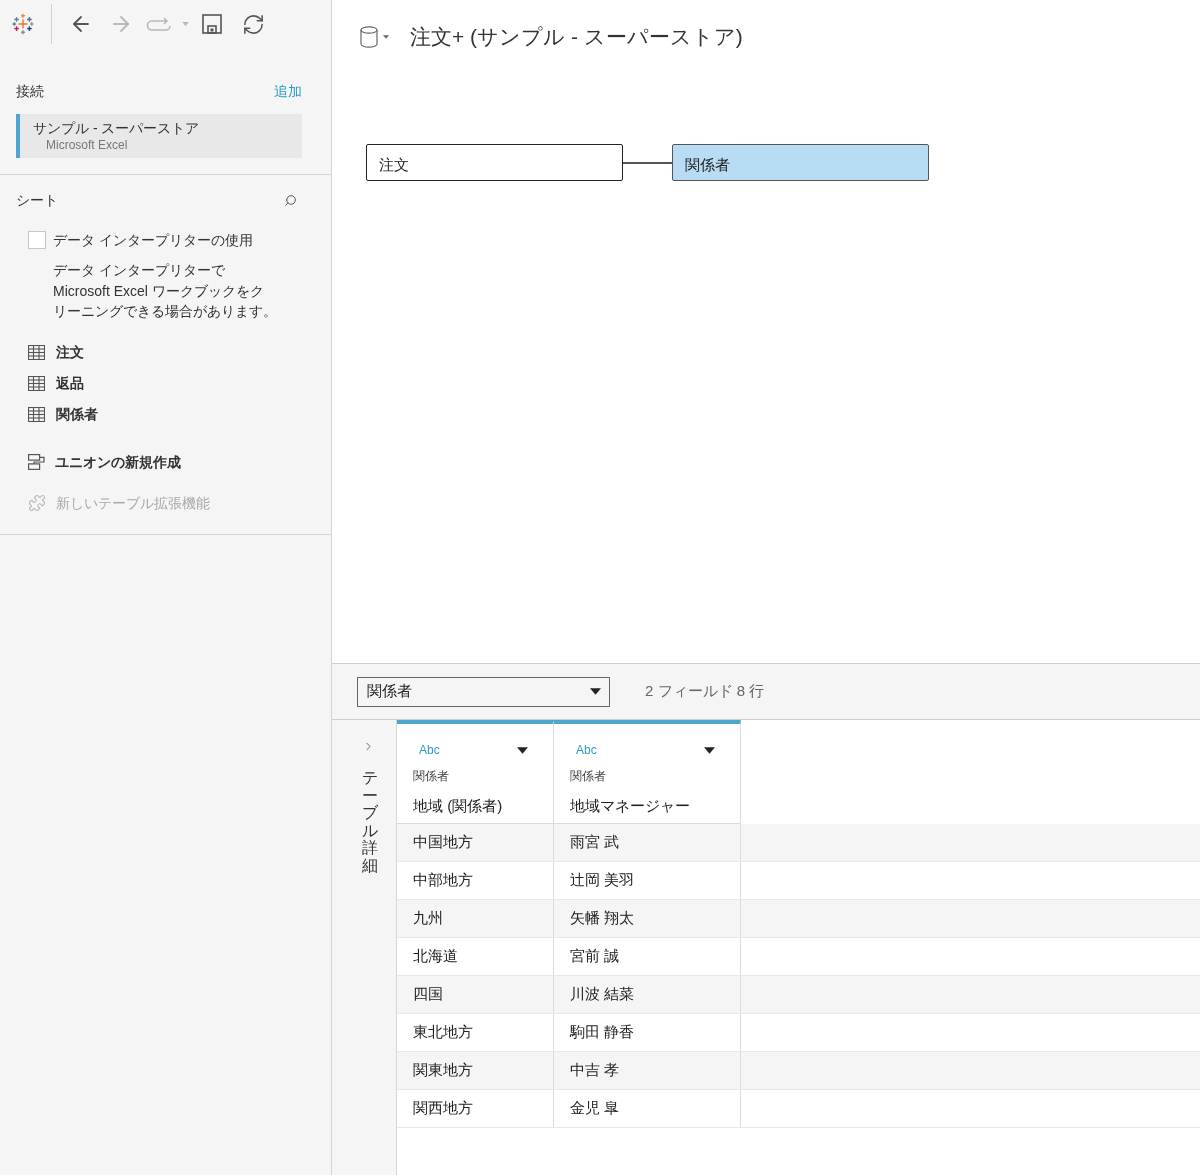 The image size is (1200, 1175). Describe the element at coordinates (370, 822) in the screenshot. I see `details-panel-label: テーブル詳細` at that location.